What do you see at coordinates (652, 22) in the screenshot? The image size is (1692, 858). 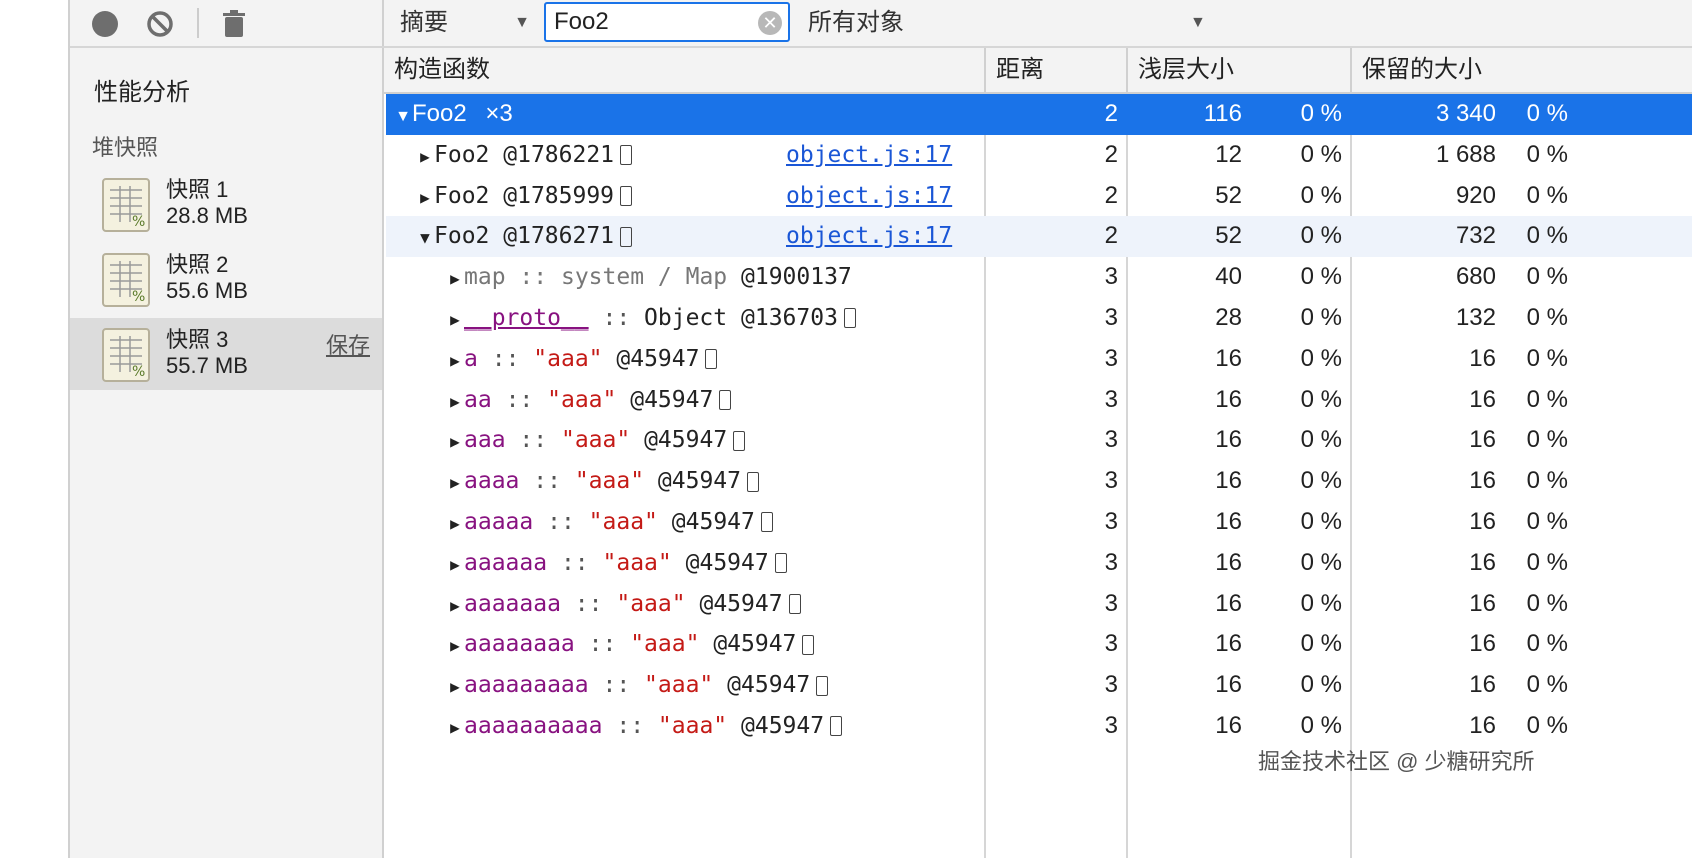 I see `class-filter-input` at bounding box center [652, 22].